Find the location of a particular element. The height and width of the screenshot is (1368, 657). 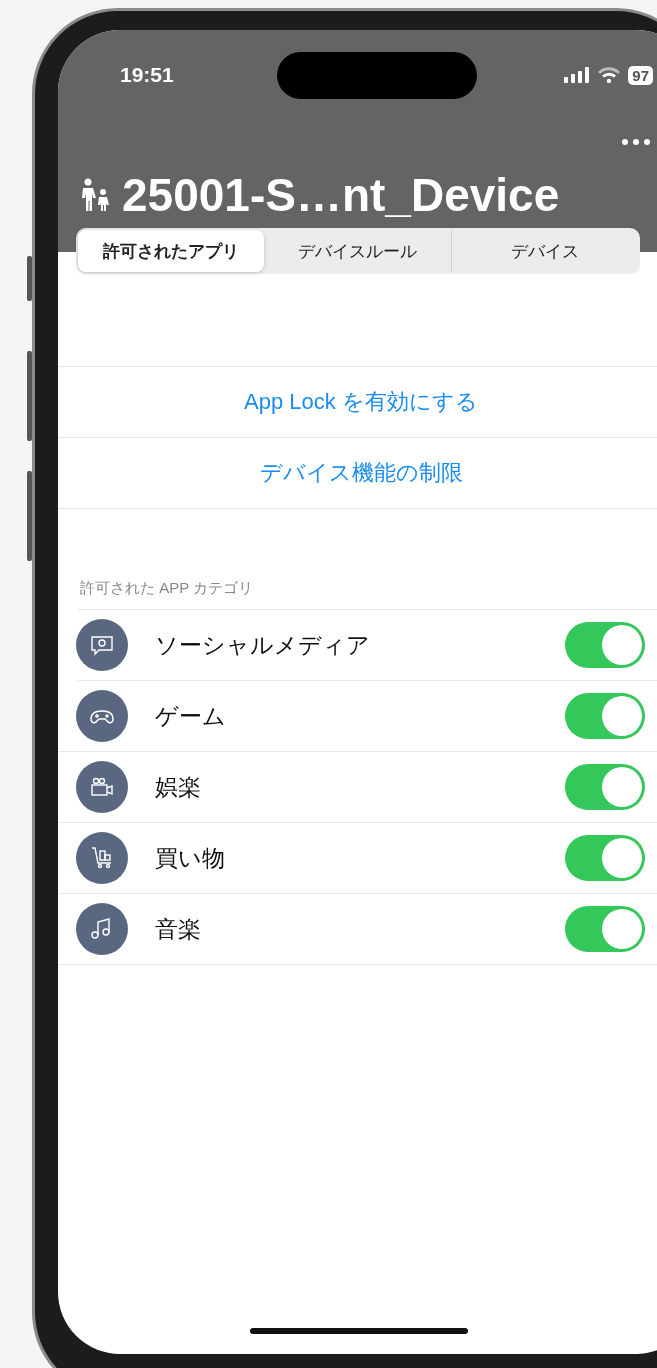

tab: 許可されたアプリ is located at coordinates (171, 251).